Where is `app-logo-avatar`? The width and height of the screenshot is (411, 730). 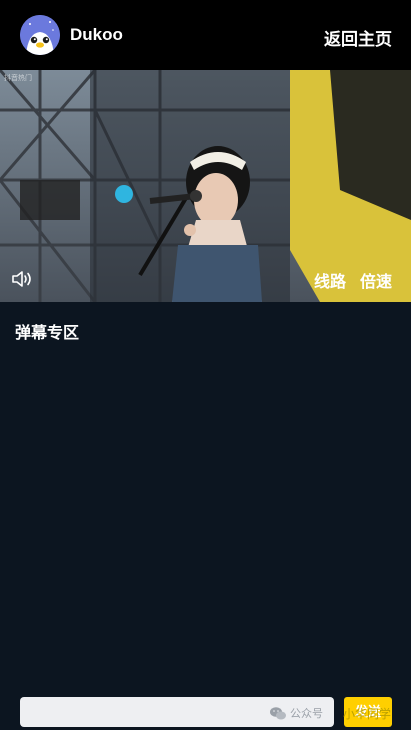 app-logo-avatar is located at coordinates (40, 35).